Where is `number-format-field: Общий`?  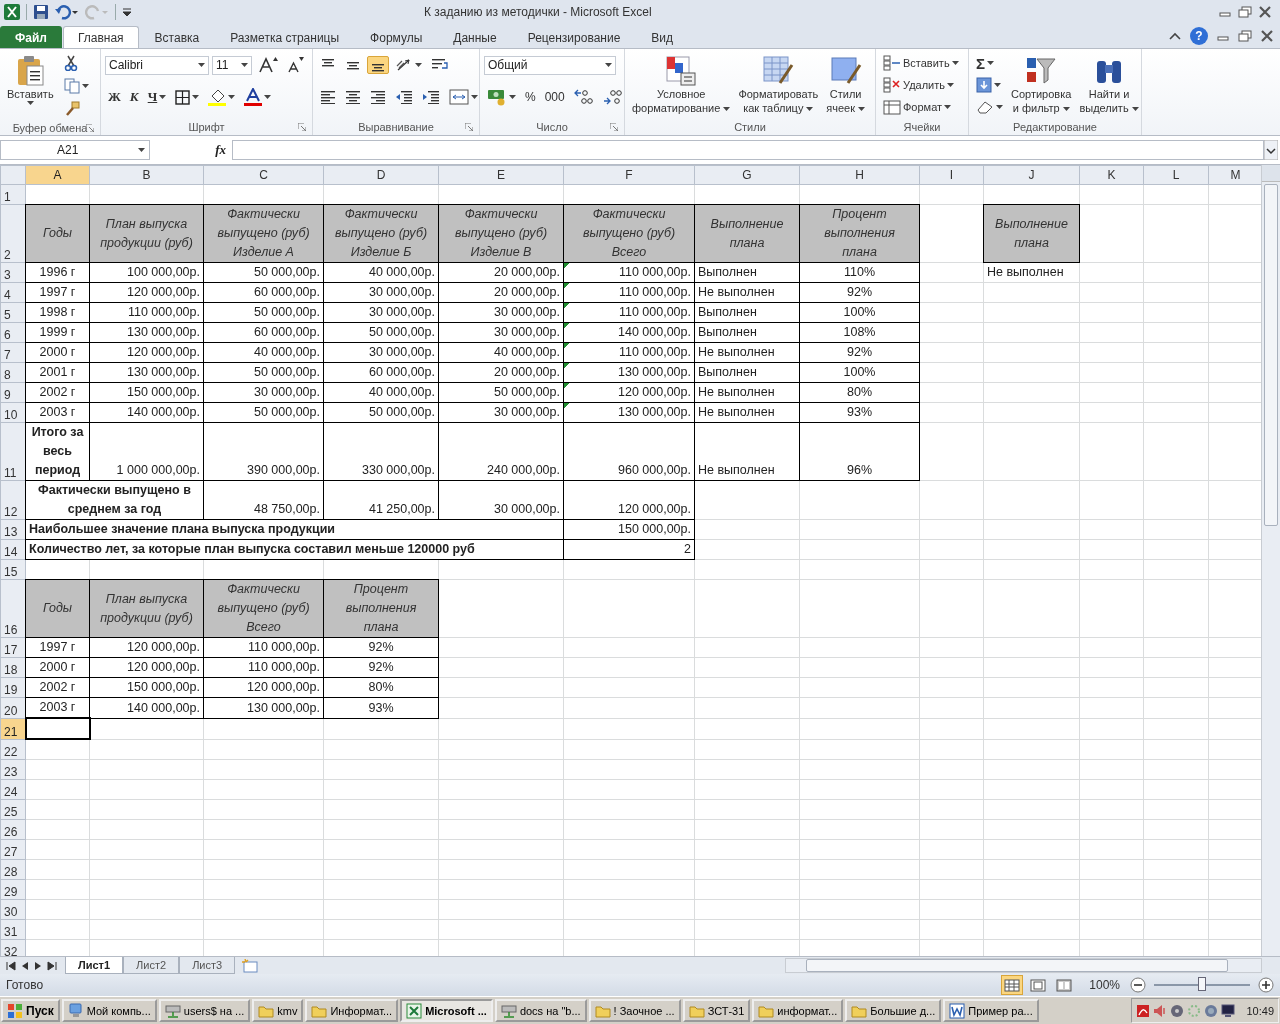 number-format-field: Общий is located at coordinates (550, 65).